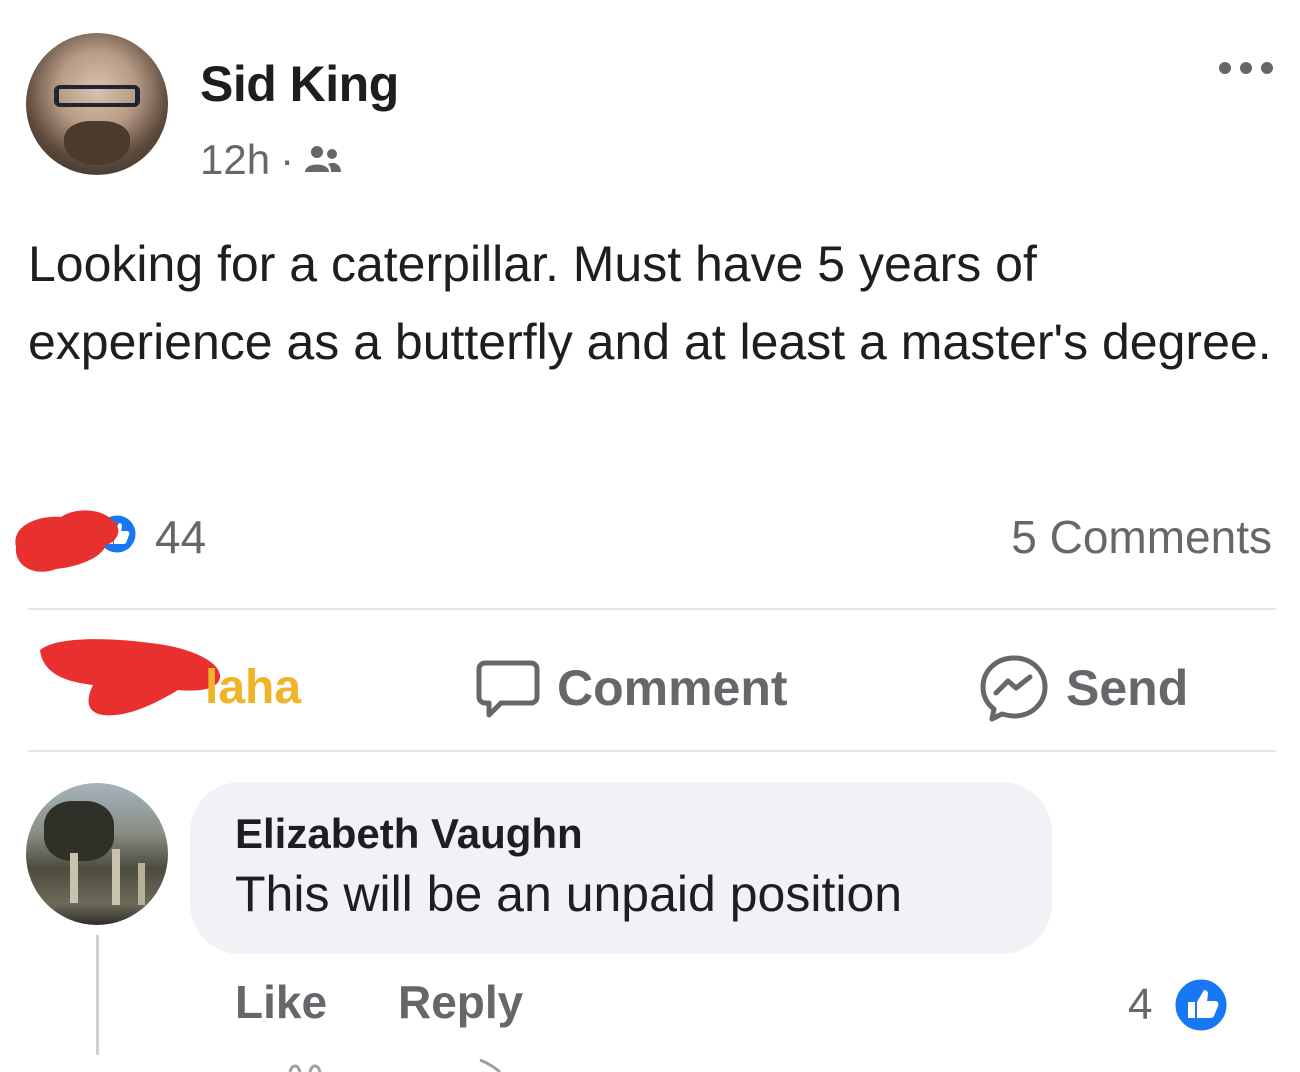  What do you see at coordinates (281, 1002) in the screenshot?
I see `comment-like-button: Like` at bounding box center [281, 1002].